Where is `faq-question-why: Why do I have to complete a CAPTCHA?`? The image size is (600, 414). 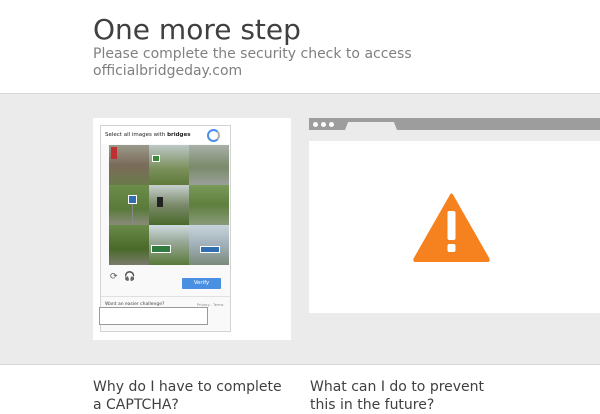 faq-question-why: Why do I have to complete a CAPTCHA? is located at coordinates (187, 396).